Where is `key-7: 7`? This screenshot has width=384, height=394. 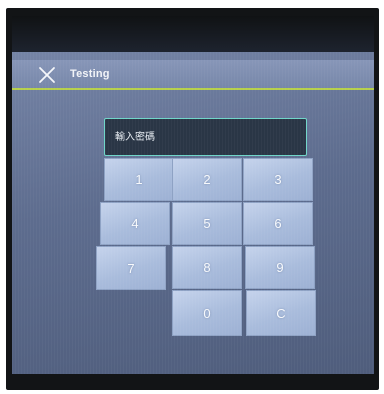 key-7: 7 is located at coordinates (131, 268).